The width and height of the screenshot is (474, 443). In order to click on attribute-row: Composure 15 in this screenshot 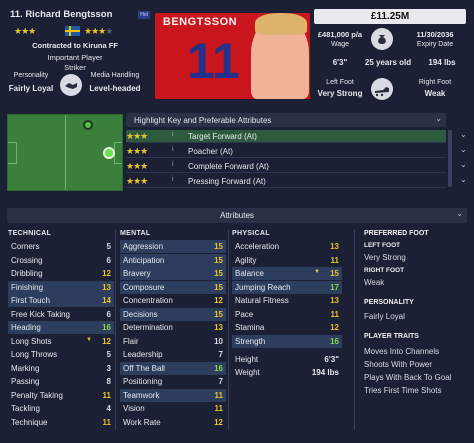, I will do `click(173, 287)`.